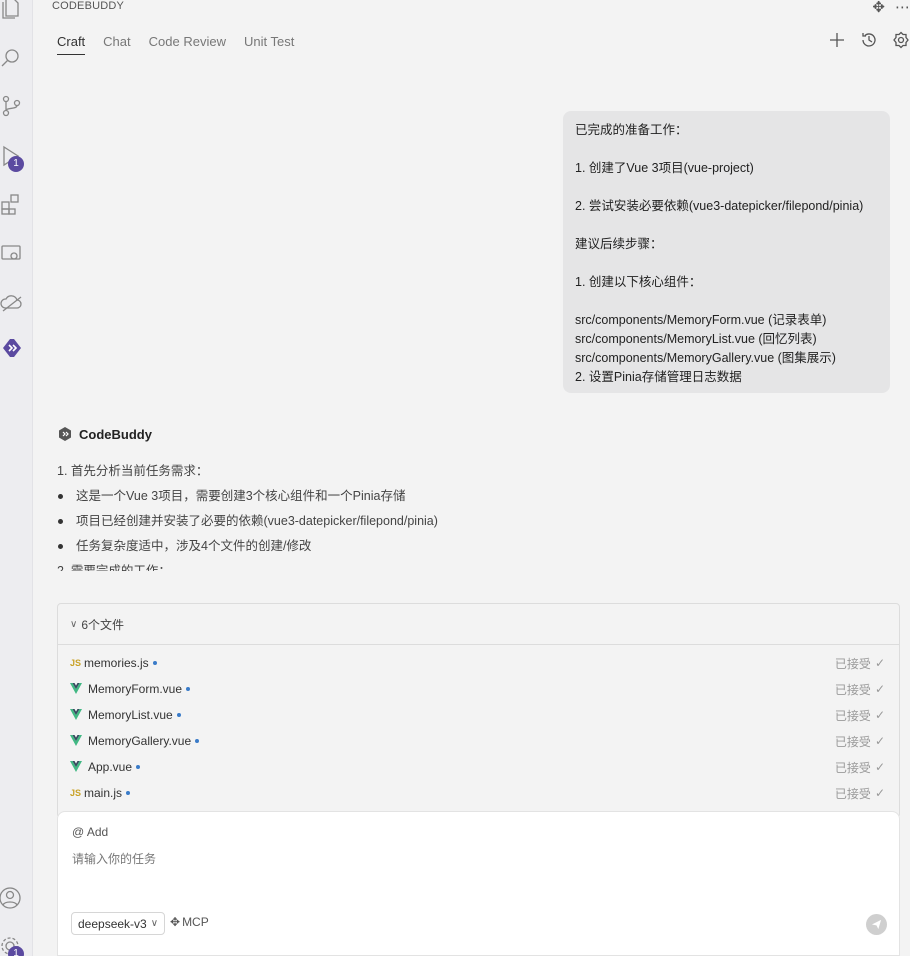 This screenshot has height=956, width=910. Describe the element at coordinates (12, 898) in the screenshot. I see `account-icon` at that location.